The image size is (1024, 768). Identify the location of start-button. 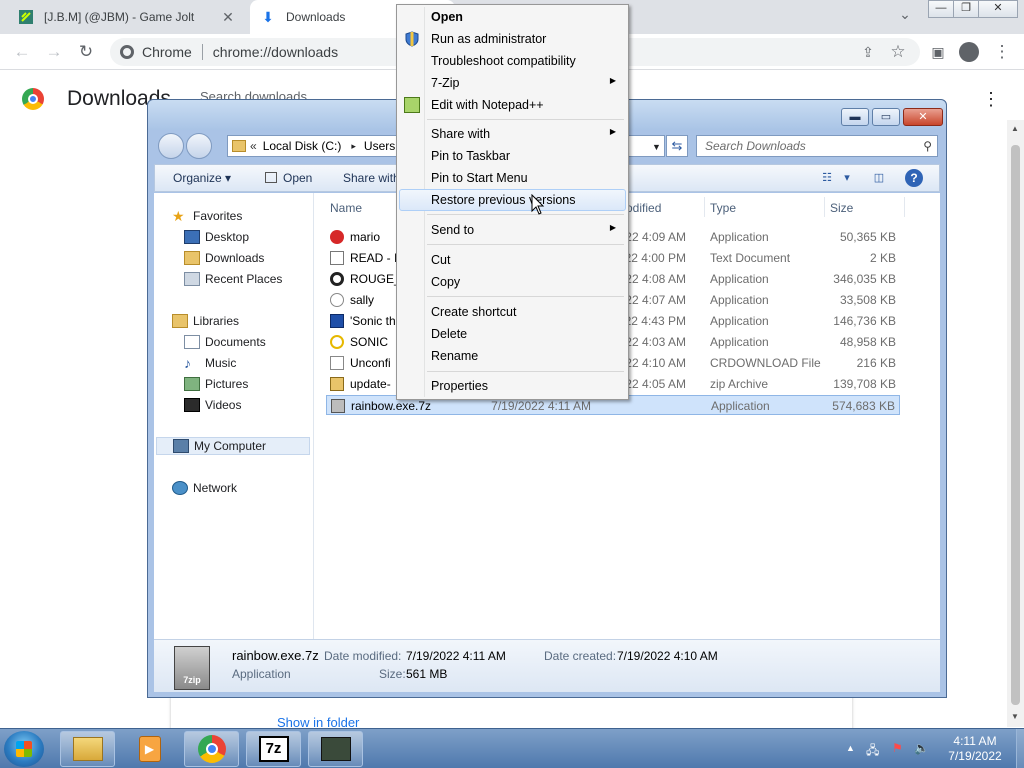
(24, 749).